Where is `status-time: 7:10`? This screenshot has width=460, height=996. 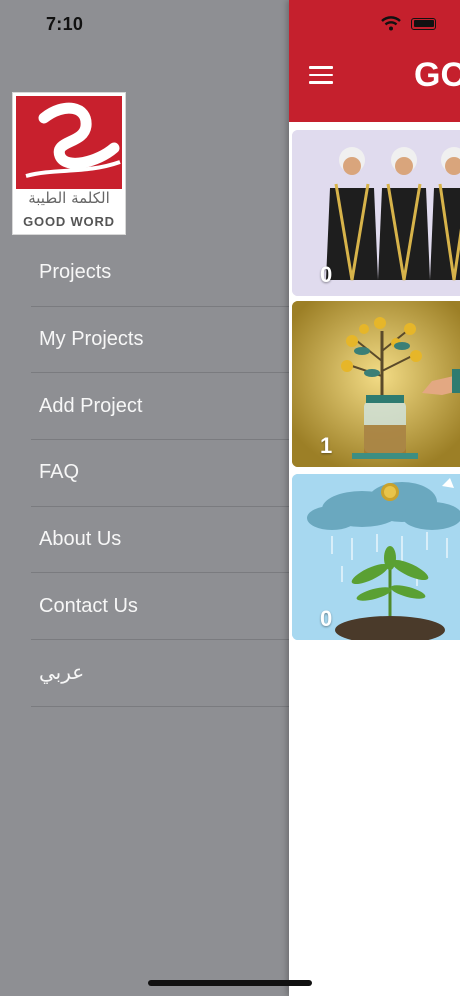
status-time: 7:10 is located at coordinates (65, 24).